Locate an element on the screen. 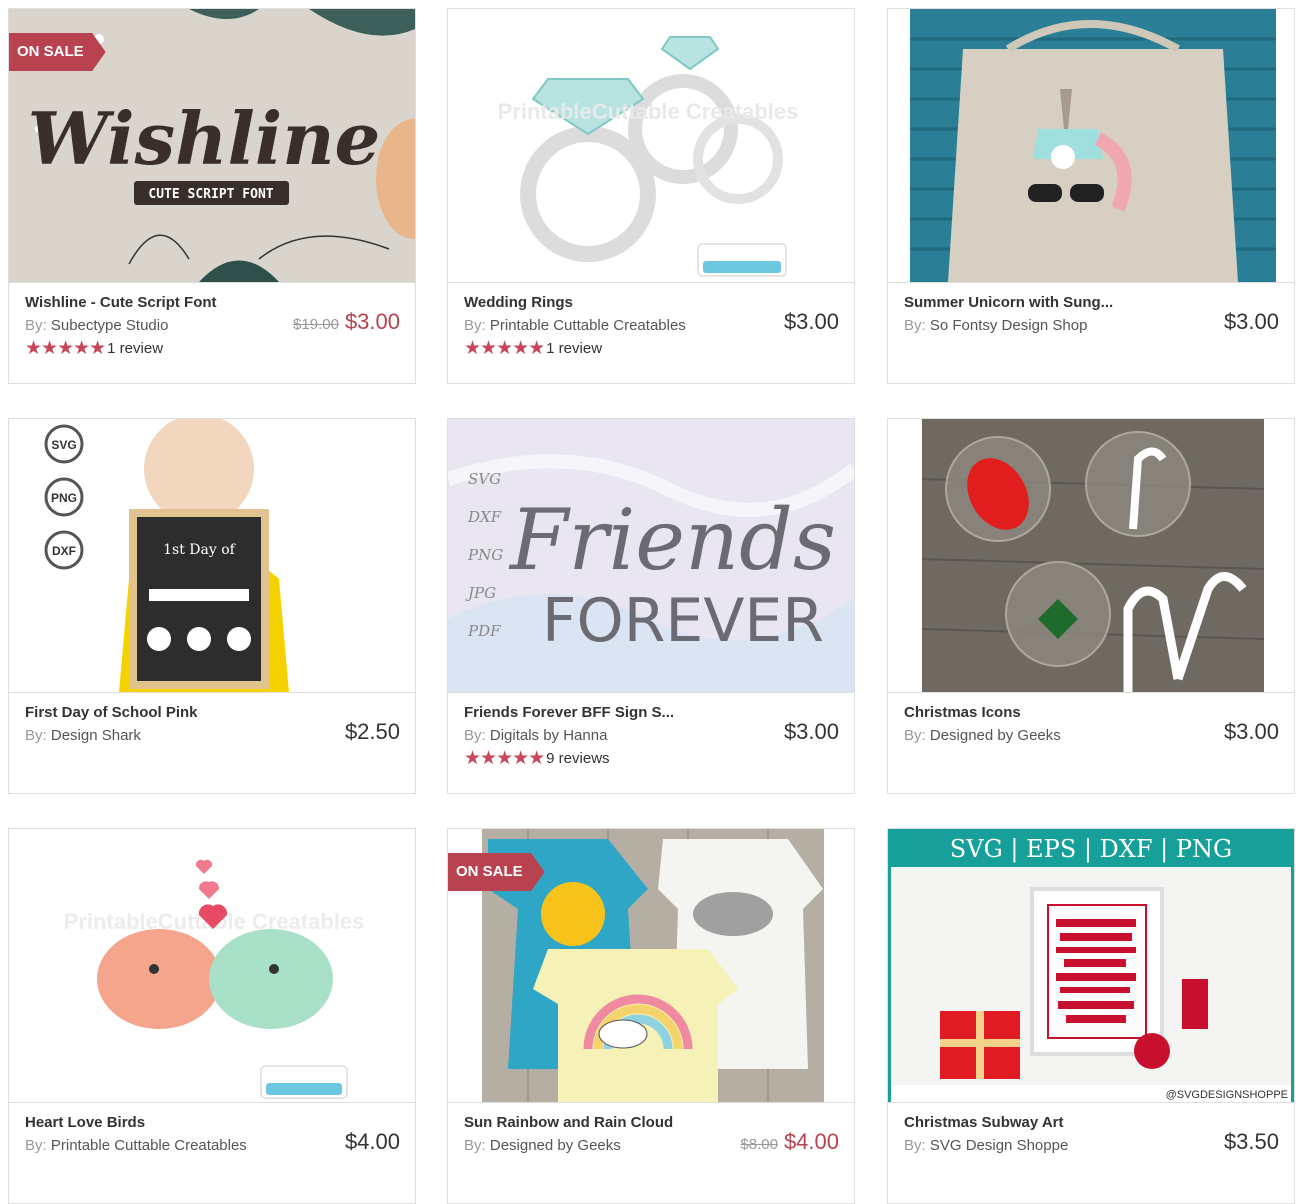 Image resolution: width=1306 pixels, height=1204 pixels. product-author: By: SVG Design Shoppe is located at coordinates (1015, 1146).